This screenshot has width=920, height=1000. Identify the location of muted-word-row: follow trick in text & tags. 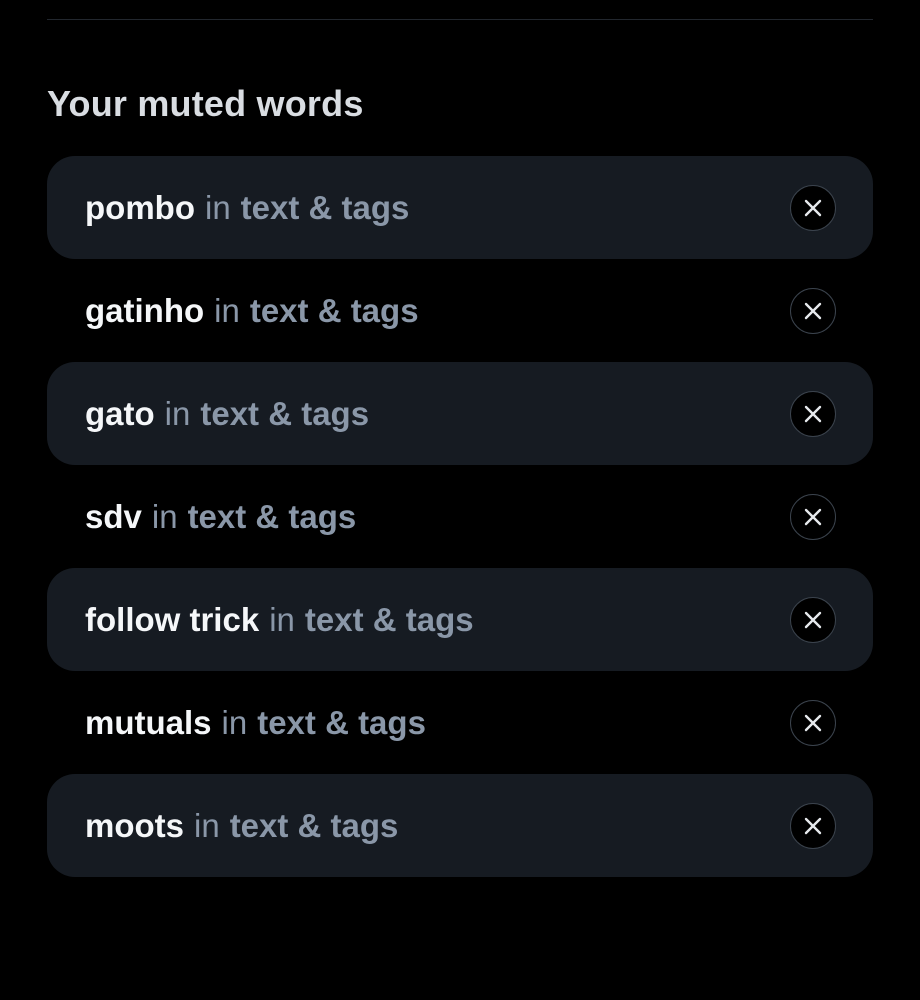
(460, 619).